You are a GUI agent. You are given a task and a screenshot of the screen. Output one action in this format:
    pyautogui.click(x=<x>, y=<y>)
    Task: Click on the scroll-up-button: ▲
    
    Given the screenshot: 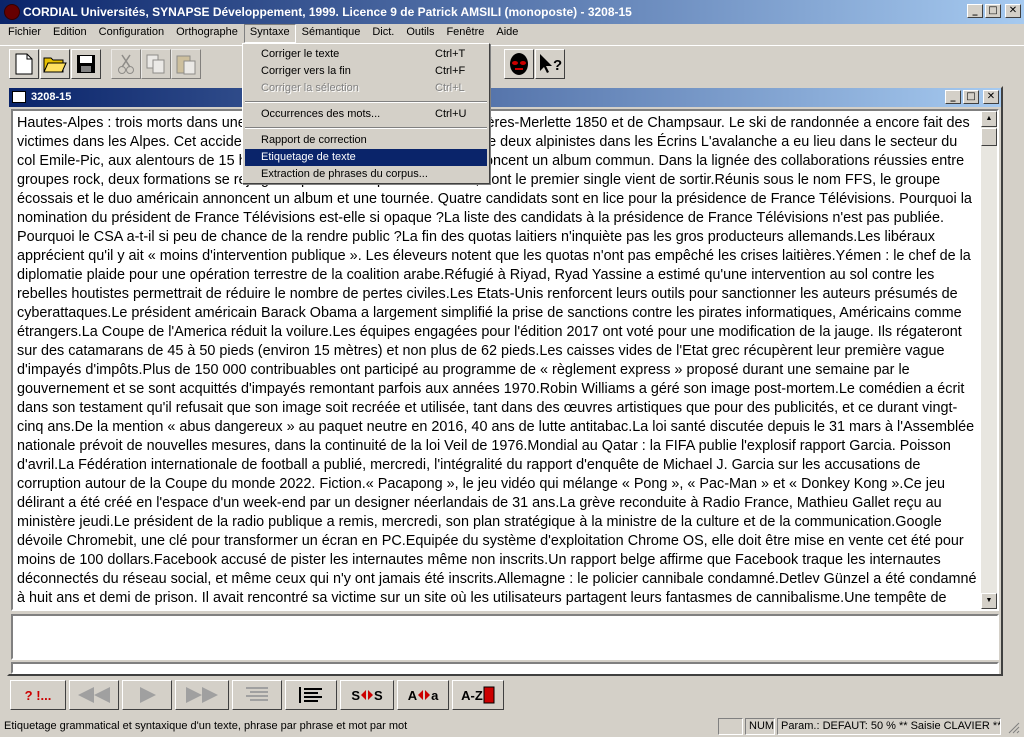 What is the action you would take?
    pyautogui.click(x=989, y=119)
    